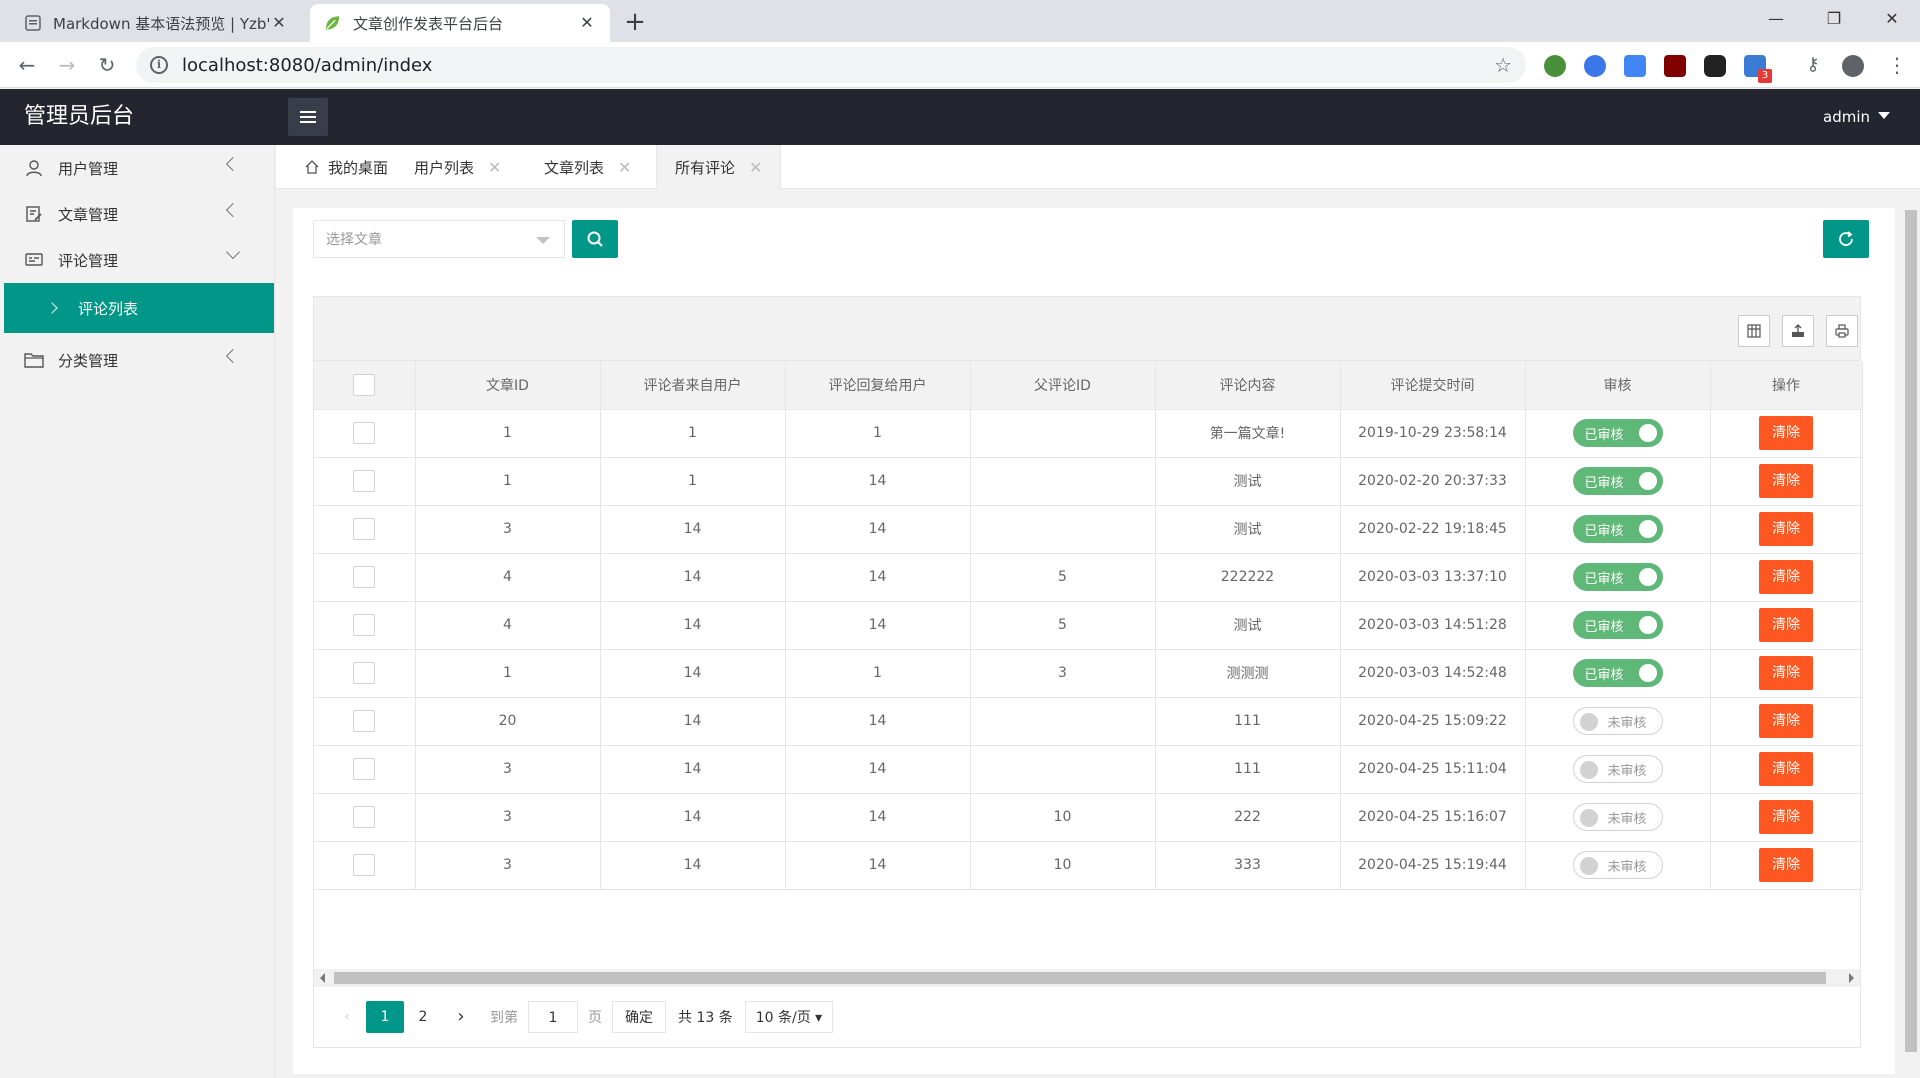 Image resolution: width=1920 pixels, height=1078 pixels. I want to click on forward-arrow-icon: →, so click(67, 65).